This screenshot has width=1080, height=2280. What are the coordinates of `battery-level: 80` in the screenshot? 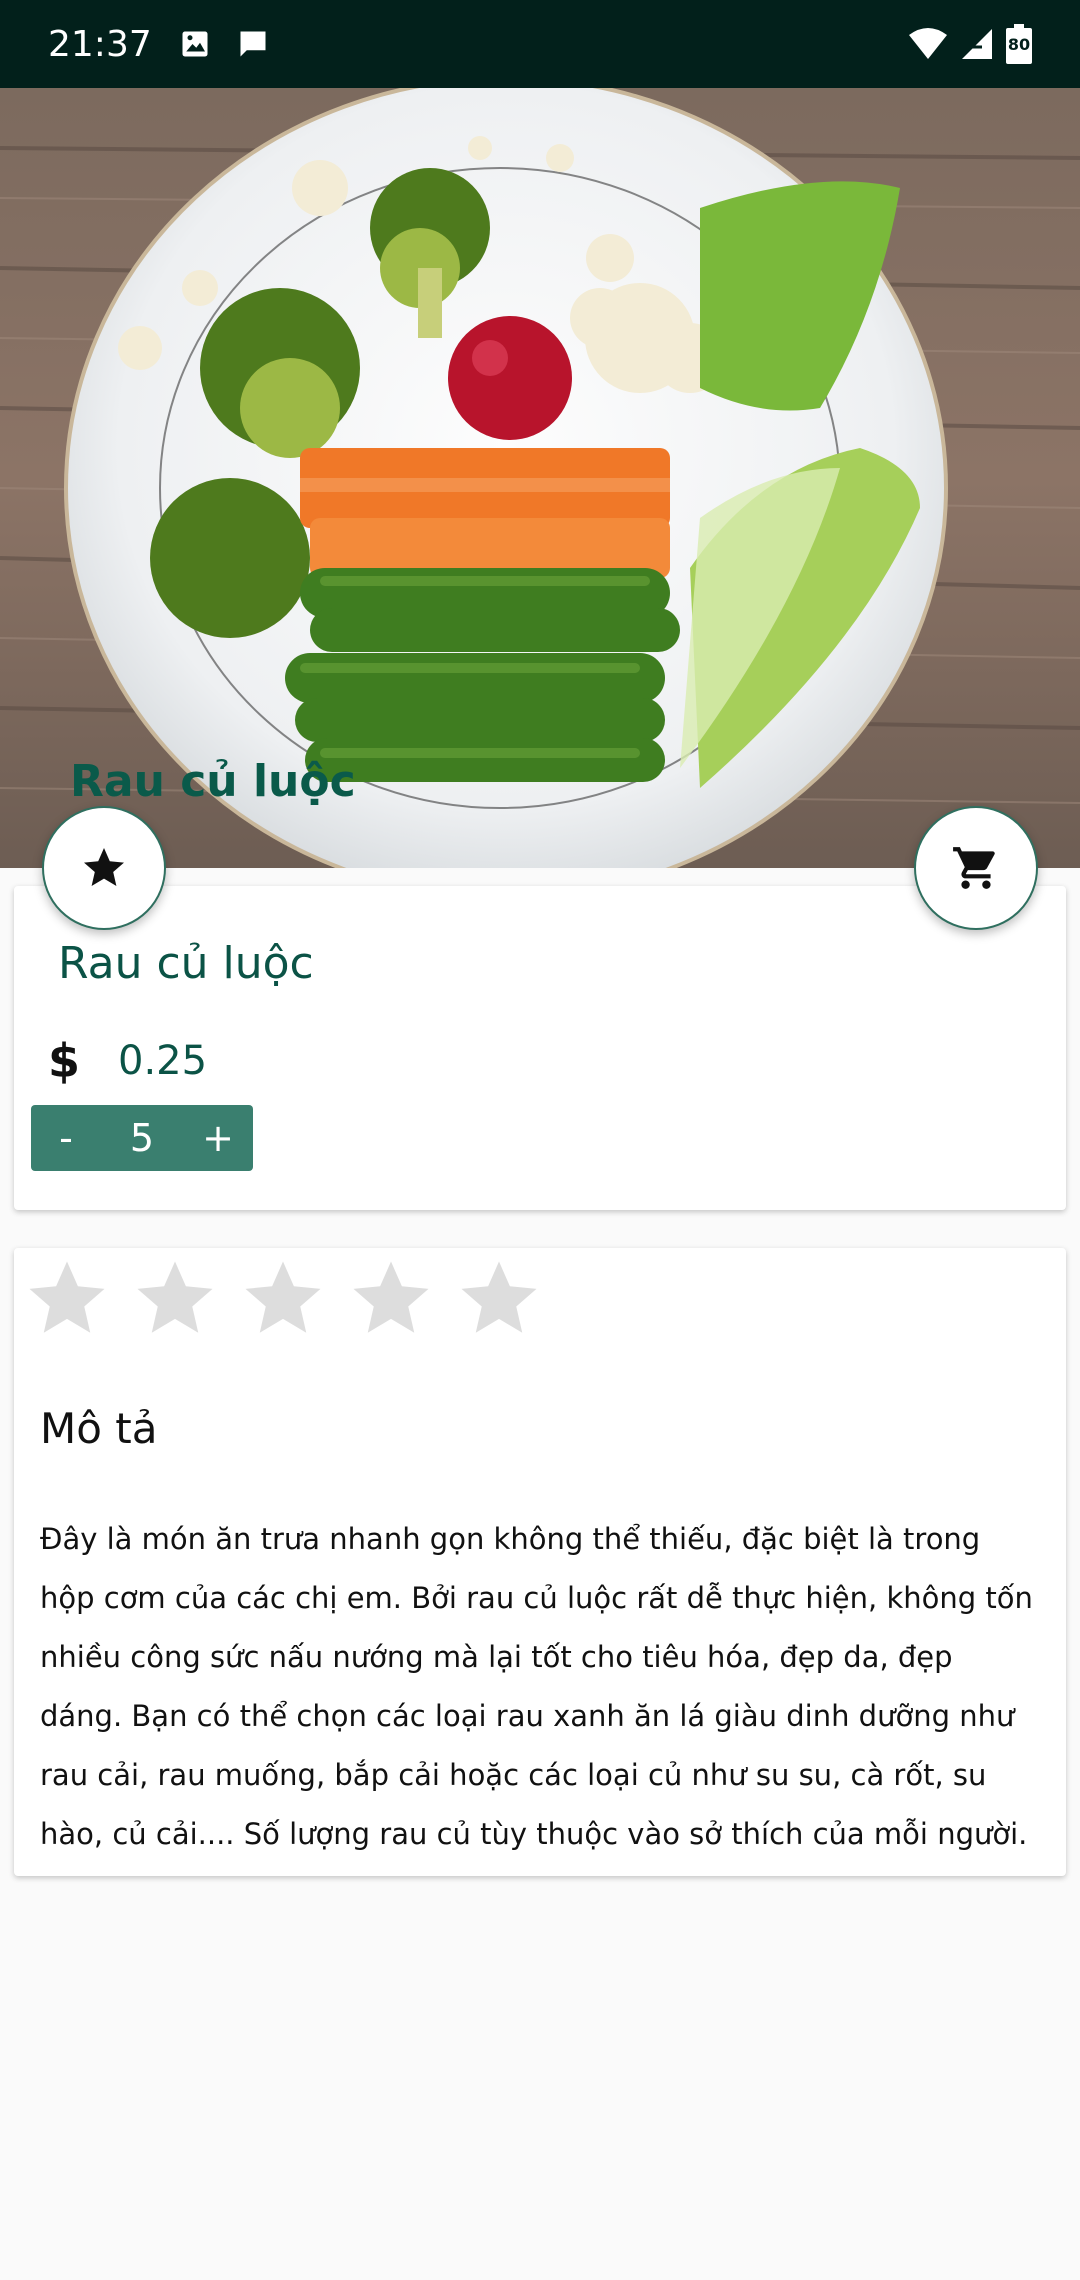 It's located at (1019, 44).